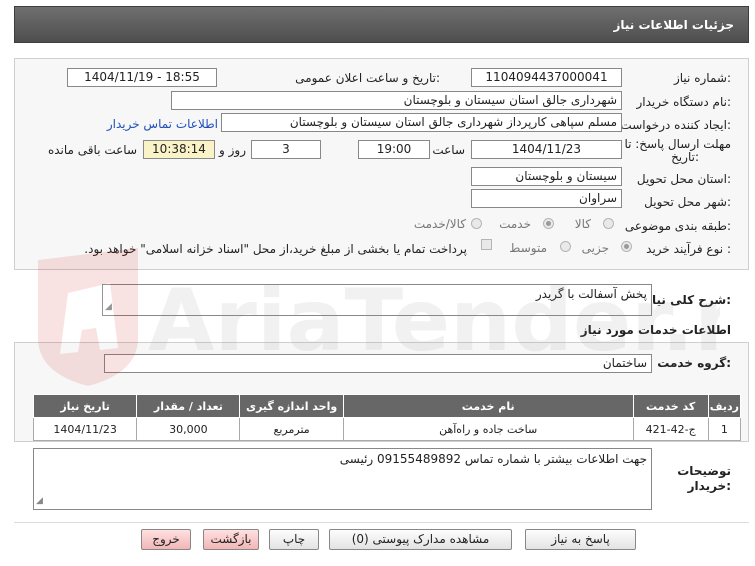 This screenshot has width=755, height=566. I want to click on process-medium-label: متوسط, so click(528, 248).